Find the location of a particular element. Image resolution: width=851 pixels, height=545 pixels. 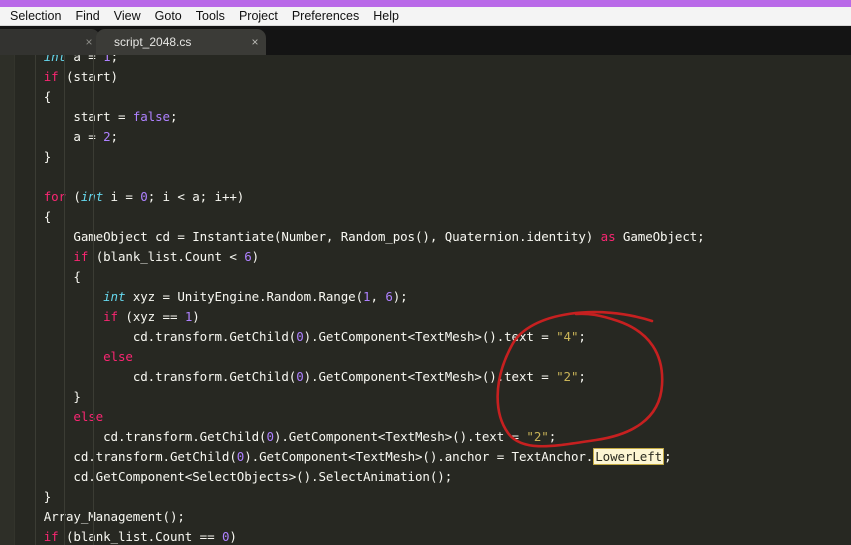

code-token: false is located at coordinates (151, 116).